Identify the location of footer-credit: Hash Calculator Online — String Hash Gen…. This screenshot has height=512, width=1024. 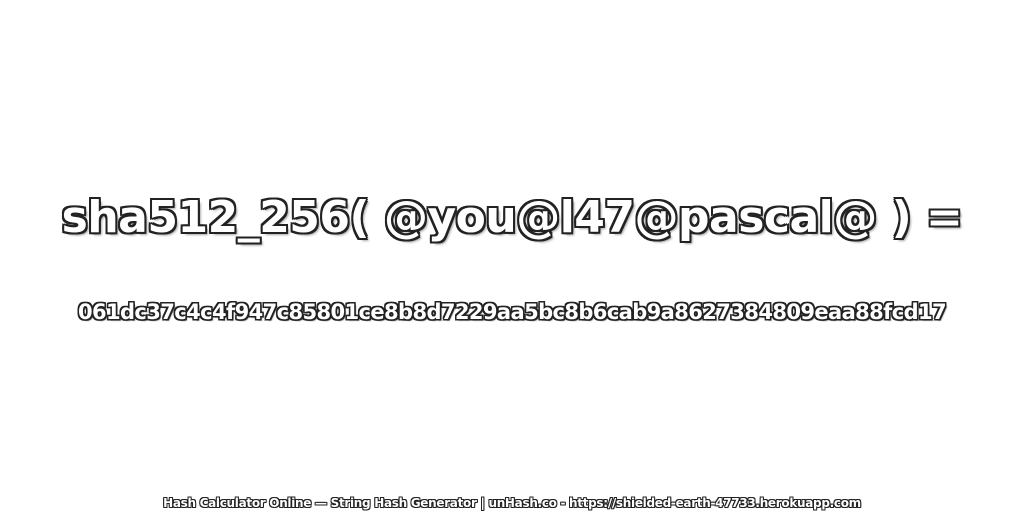
(512, 503).